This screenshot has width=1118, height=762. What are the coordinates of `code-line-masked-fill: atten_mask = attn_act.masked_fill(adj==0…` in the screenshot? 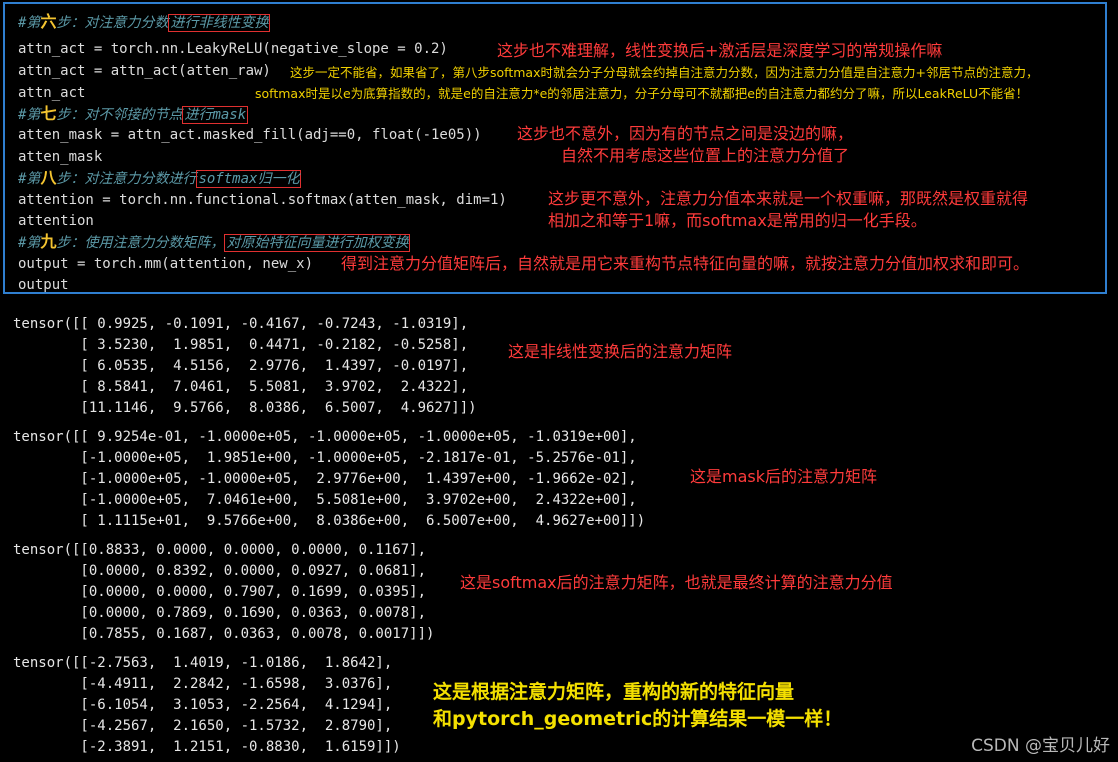 It's located at (250, 135).